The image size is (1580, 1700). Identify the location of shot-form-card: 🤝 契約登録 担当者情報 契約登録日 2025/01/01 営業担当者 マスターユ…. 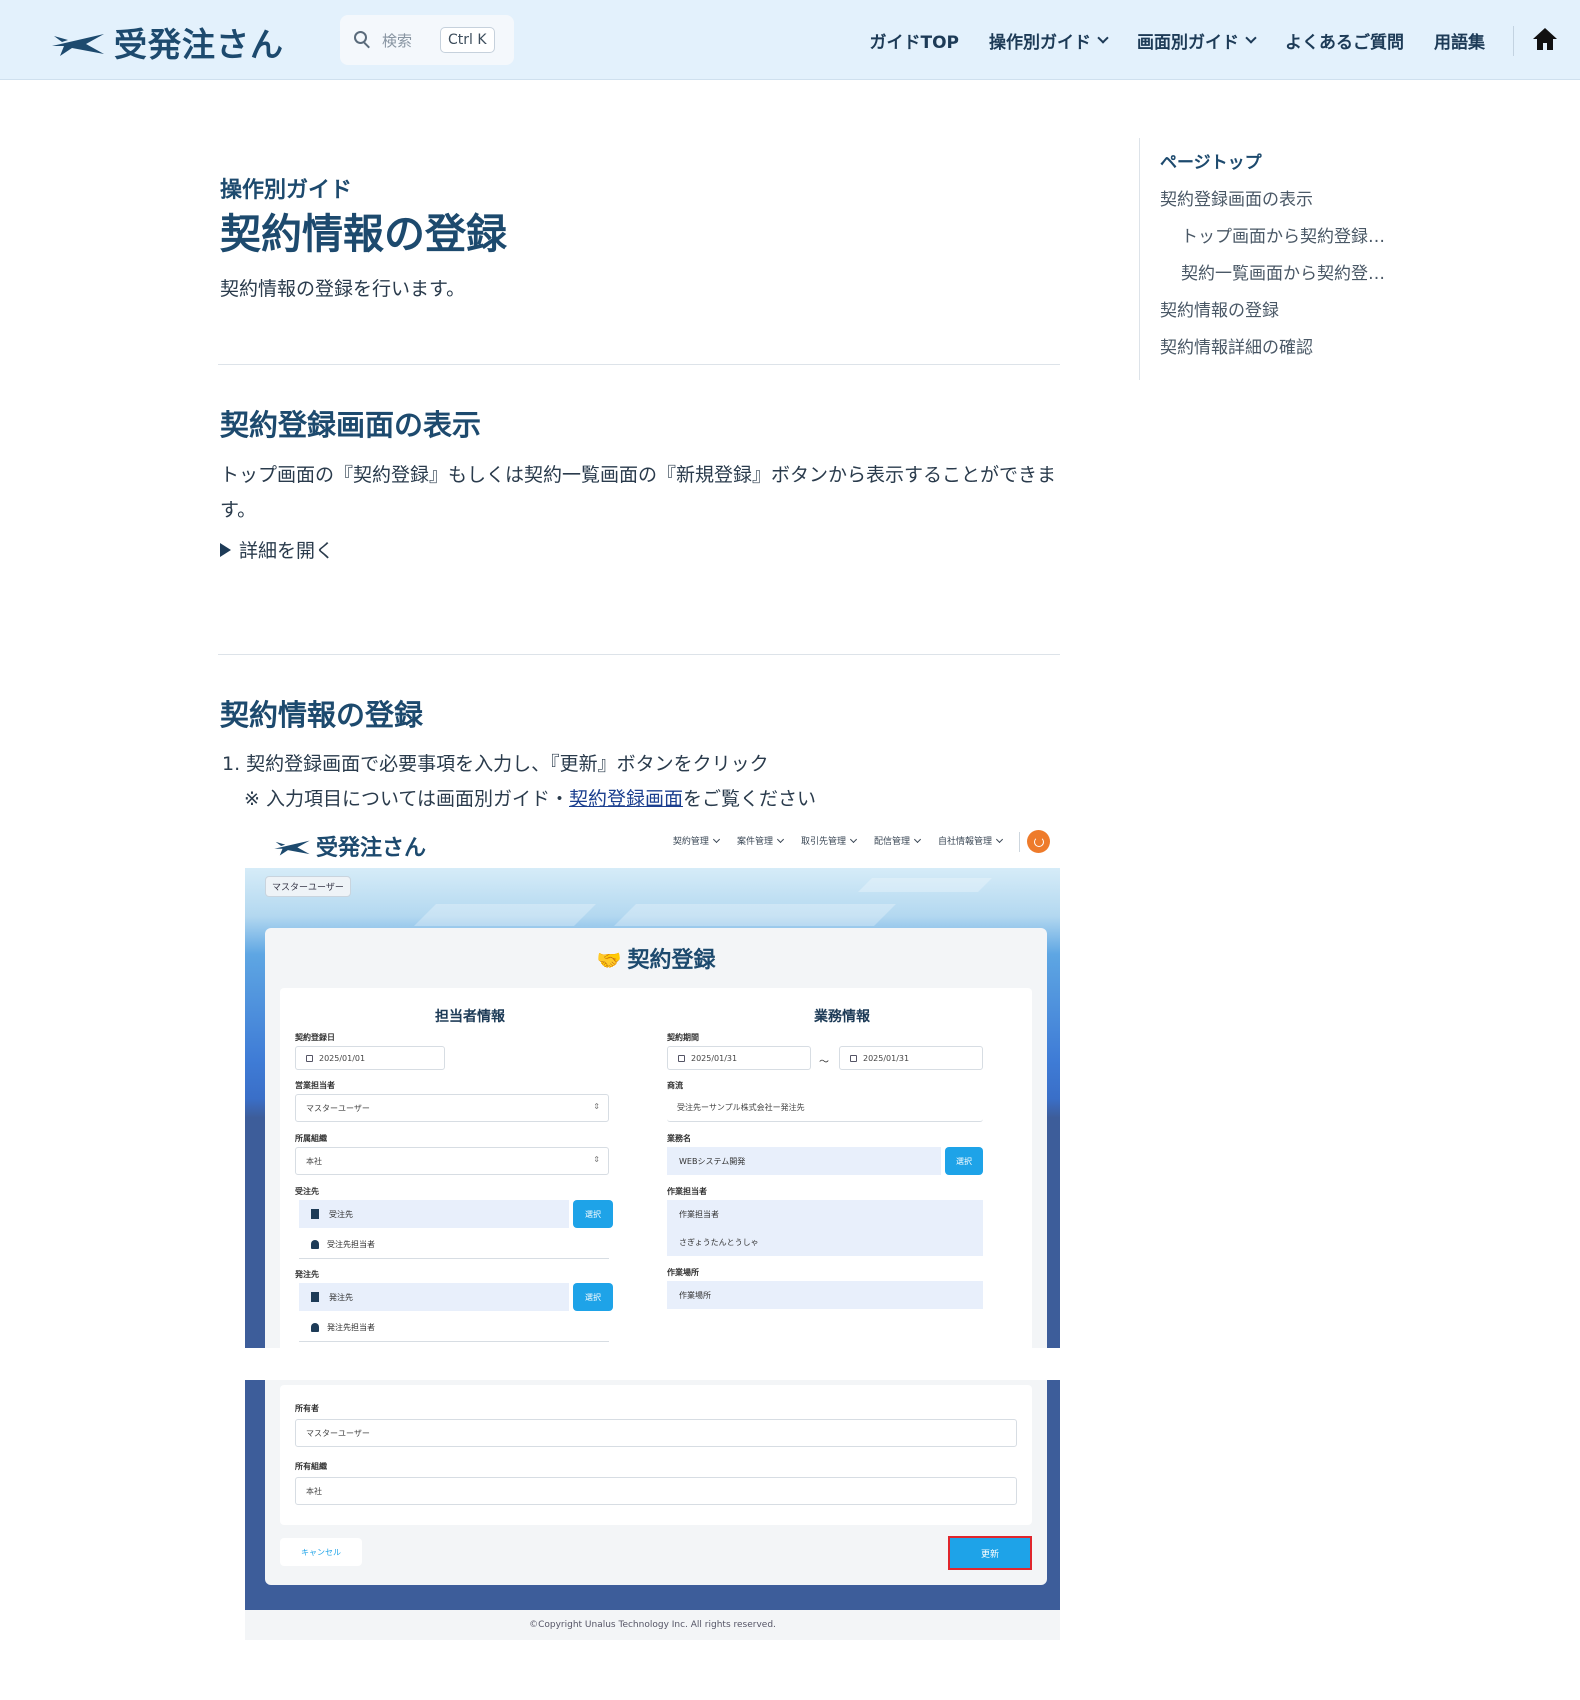
(656, 1138).